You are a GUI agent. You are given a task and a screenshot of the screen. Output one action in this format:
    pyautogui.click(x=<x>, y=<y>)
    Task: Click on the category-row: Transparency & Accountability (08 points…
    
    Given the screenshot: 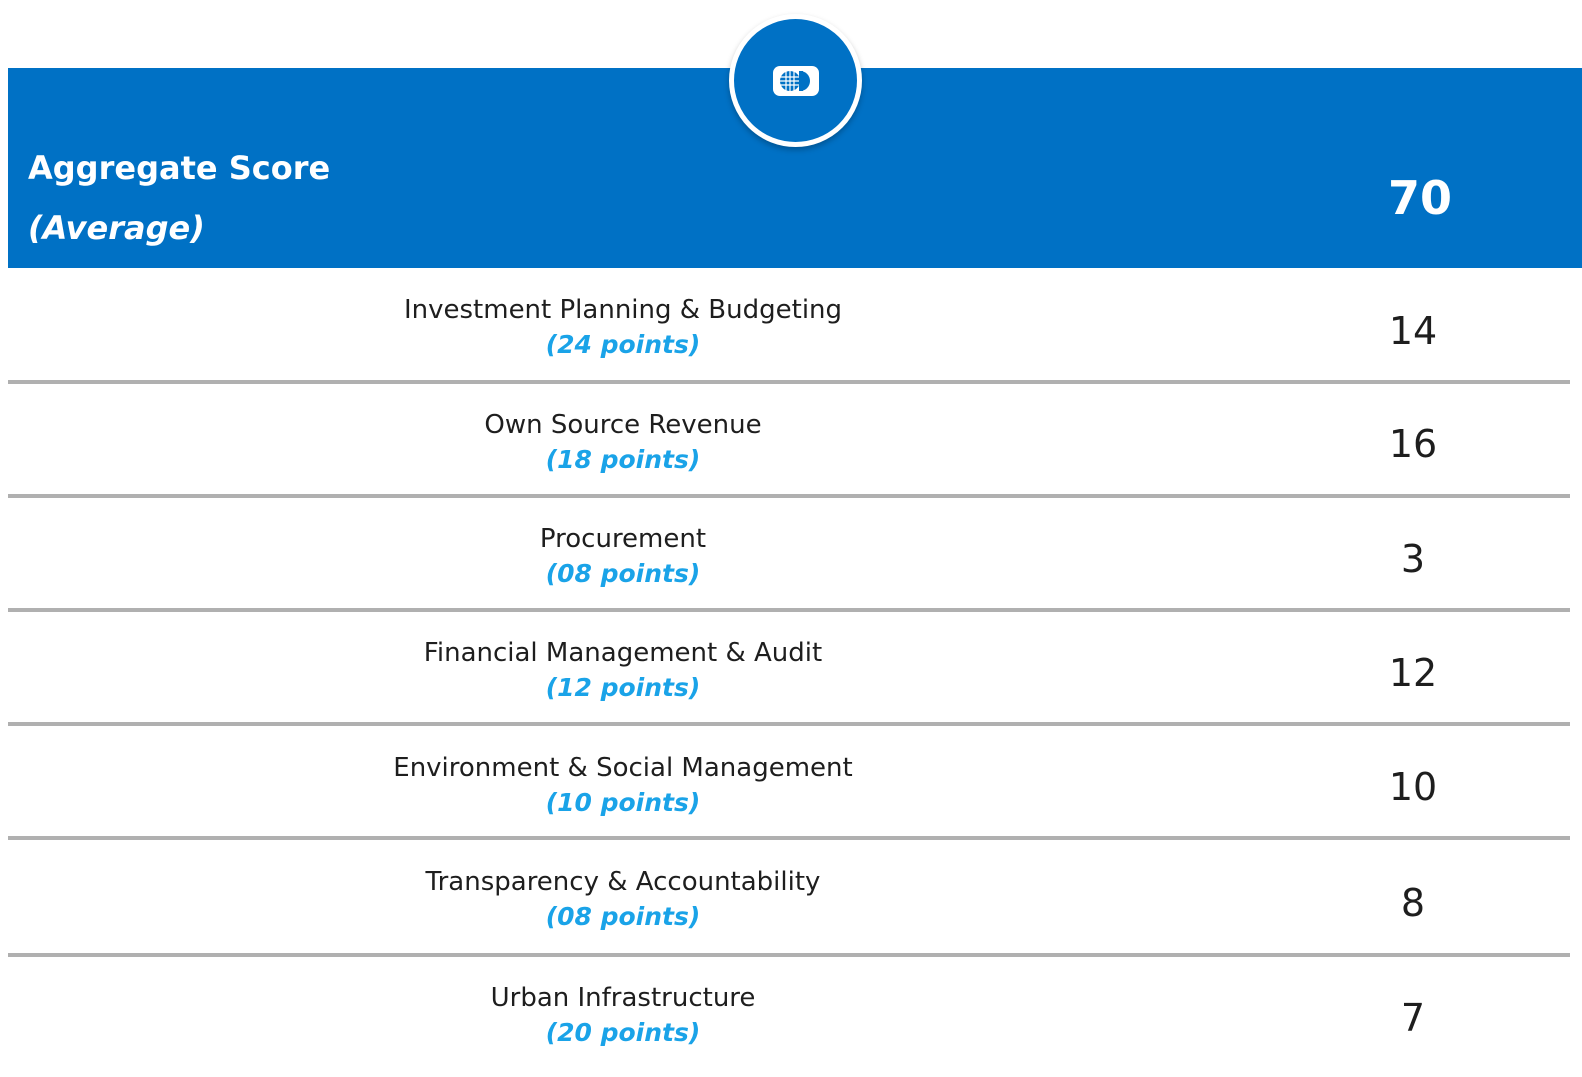 What is the action you would take?
    pyautogui.click(x=789, y=897)
    